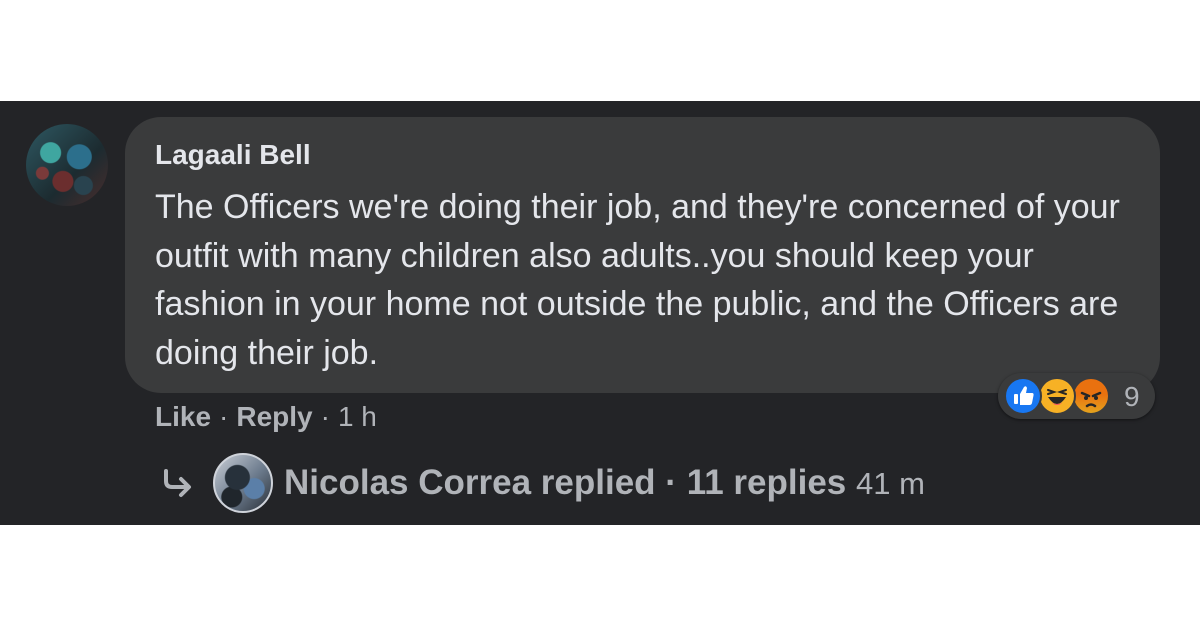 This screenshot has height=628, width=1200. What do you see at coordinates (1057, 396) in the screenshot?
I see `haha-icon` at bounding box center [1057, 396].